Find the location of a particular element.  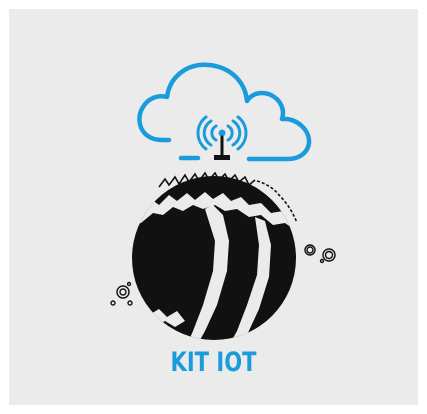

brand-title: KIT IOT is located at coordinates (213, 362).